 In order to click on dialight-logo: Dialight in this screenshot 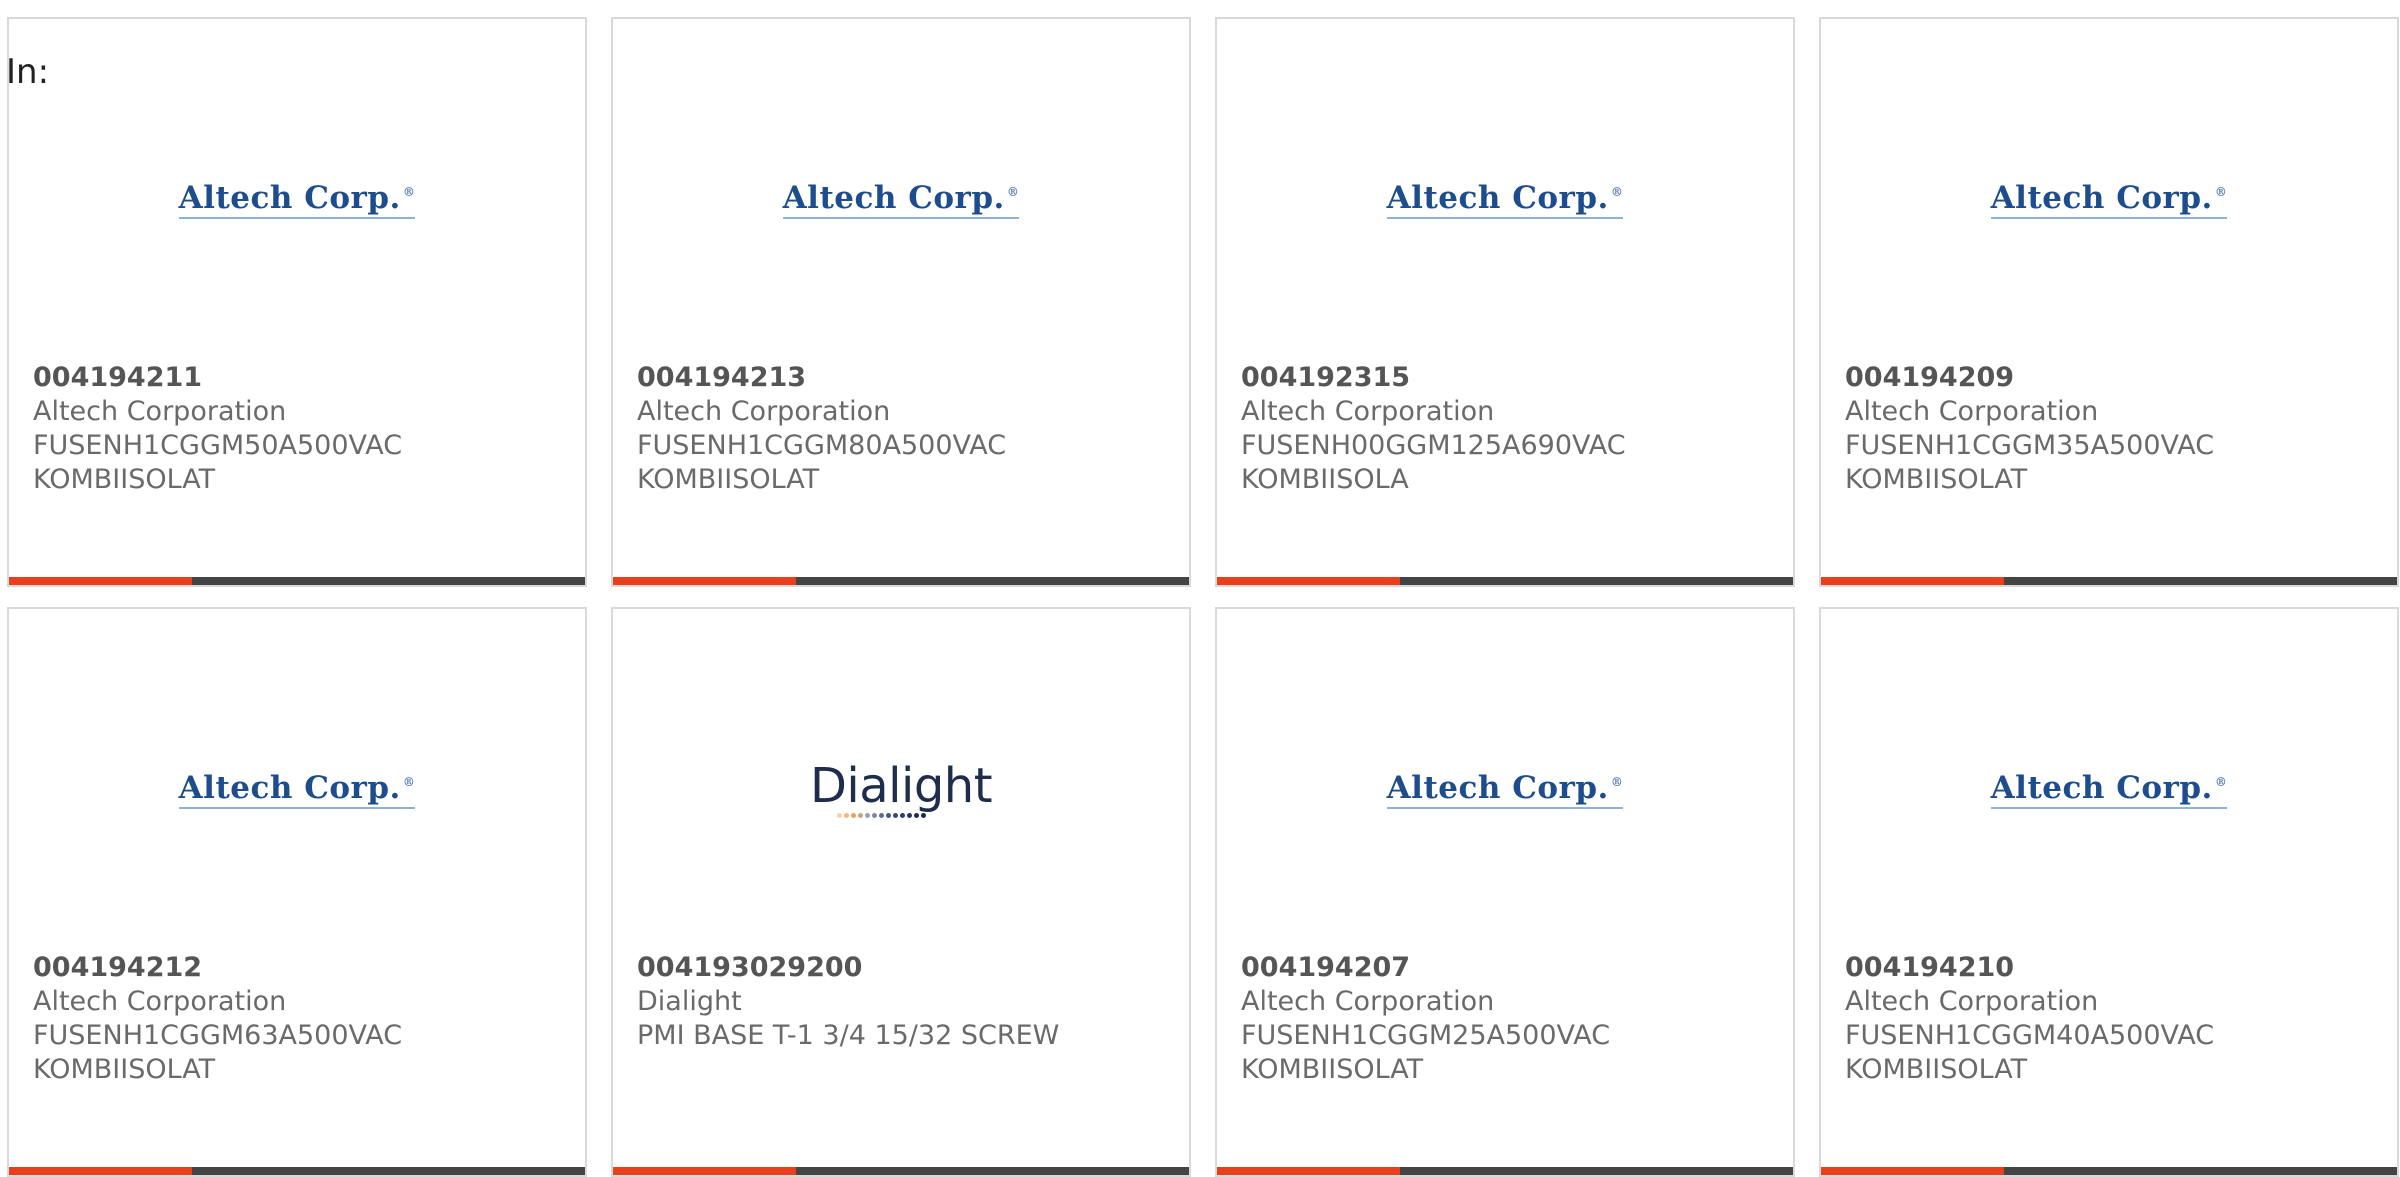, I will do `click(901, 789)`.